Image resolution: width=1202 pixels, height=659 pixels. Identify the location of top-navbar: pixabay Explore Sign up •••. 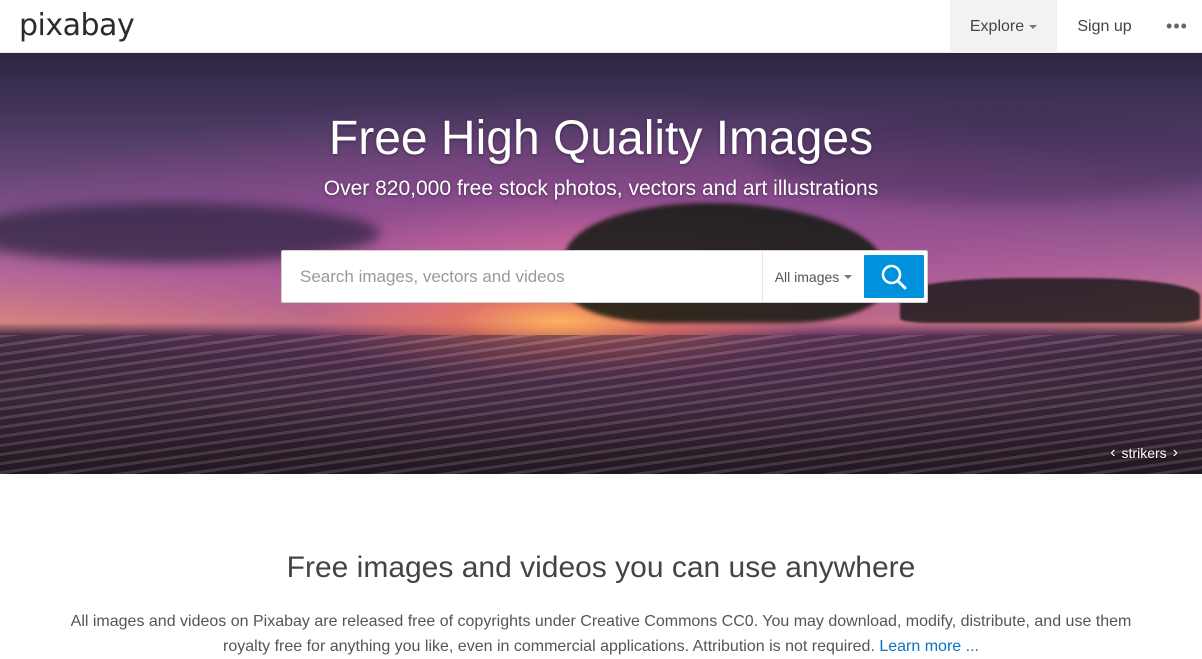
(601, 26).